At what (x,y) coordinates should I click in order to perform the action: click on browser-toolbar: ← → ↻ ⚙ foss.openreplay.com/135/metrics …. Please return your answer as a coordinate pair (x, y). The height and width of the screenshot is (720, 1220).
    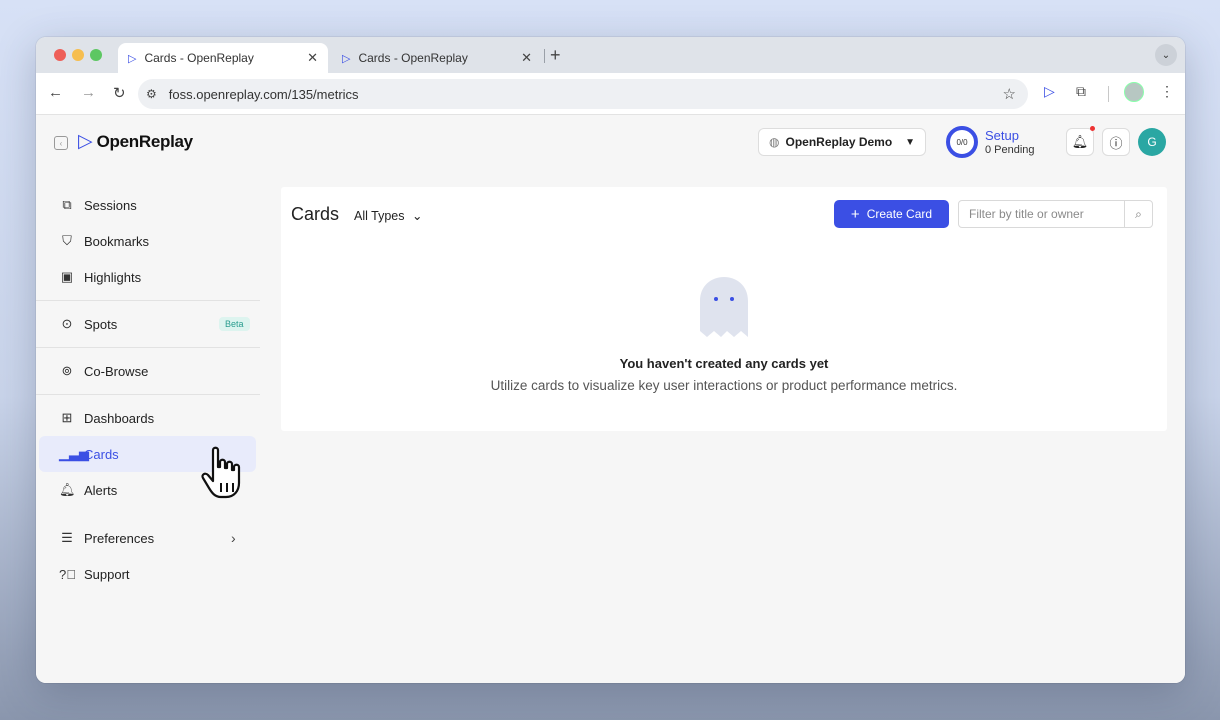
    Looking at the image, I should click on (610, 94).